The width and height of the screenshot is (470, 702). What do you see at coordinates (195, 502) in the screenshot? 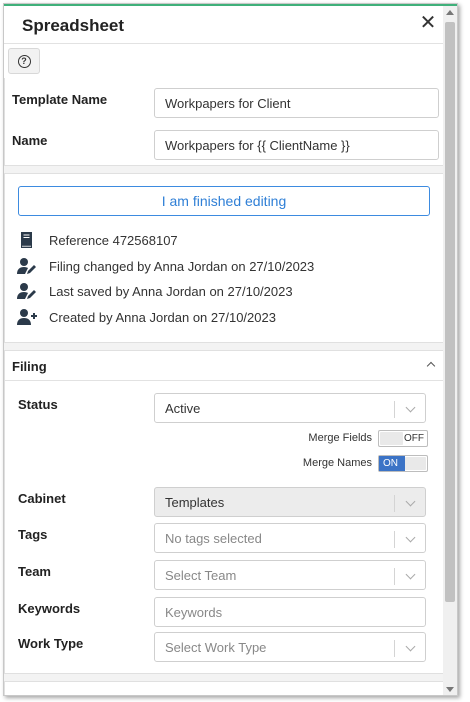
I see `cabinet-value: Templates` at bounding box center [195, 502].